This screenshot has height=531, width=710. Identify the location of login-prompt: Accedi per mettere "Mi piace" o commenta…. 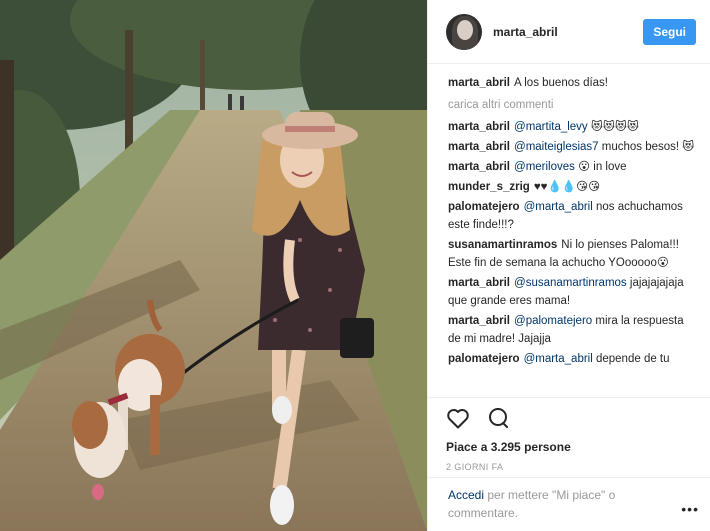
(569, 499).